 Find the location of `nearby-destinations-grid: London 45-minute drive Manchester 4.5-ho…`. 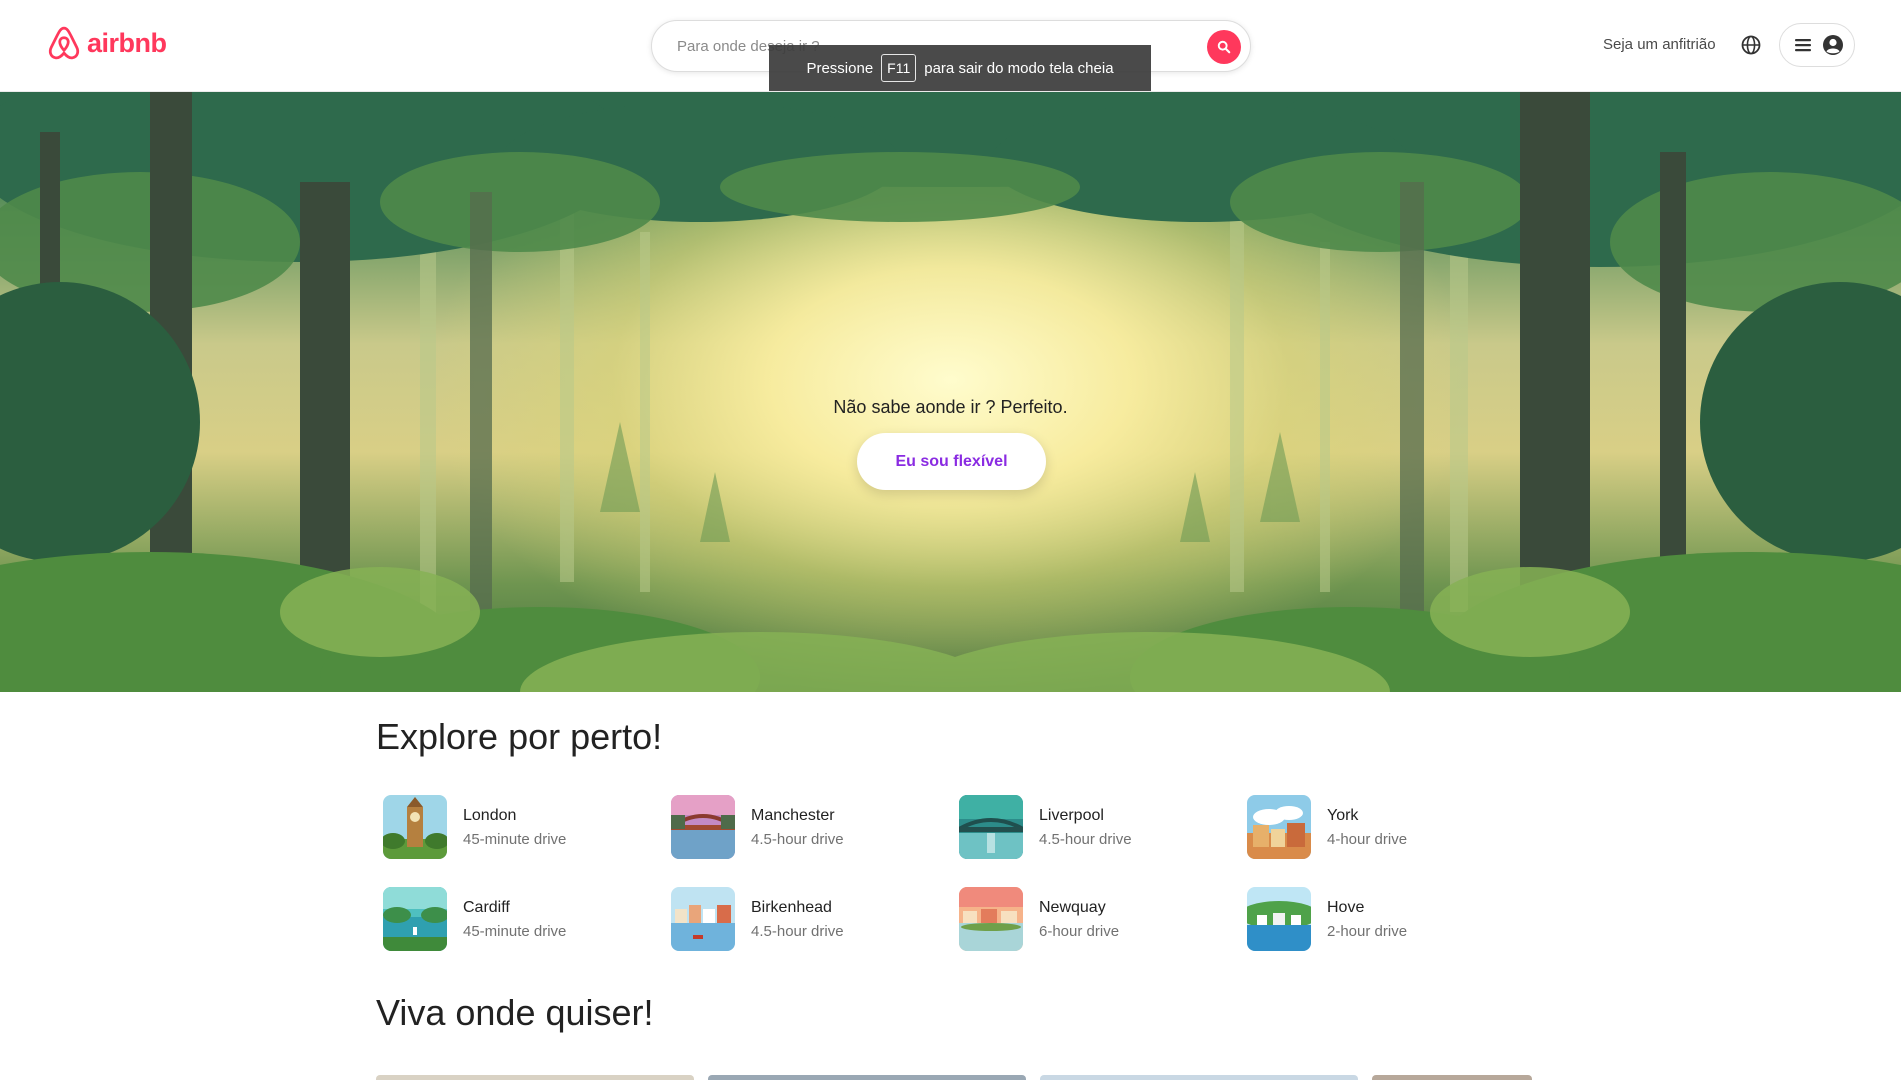

nearby-destinations-grid: London 45-minute drive Manchester 4.5-ho… is located at coordinates (963, 873).